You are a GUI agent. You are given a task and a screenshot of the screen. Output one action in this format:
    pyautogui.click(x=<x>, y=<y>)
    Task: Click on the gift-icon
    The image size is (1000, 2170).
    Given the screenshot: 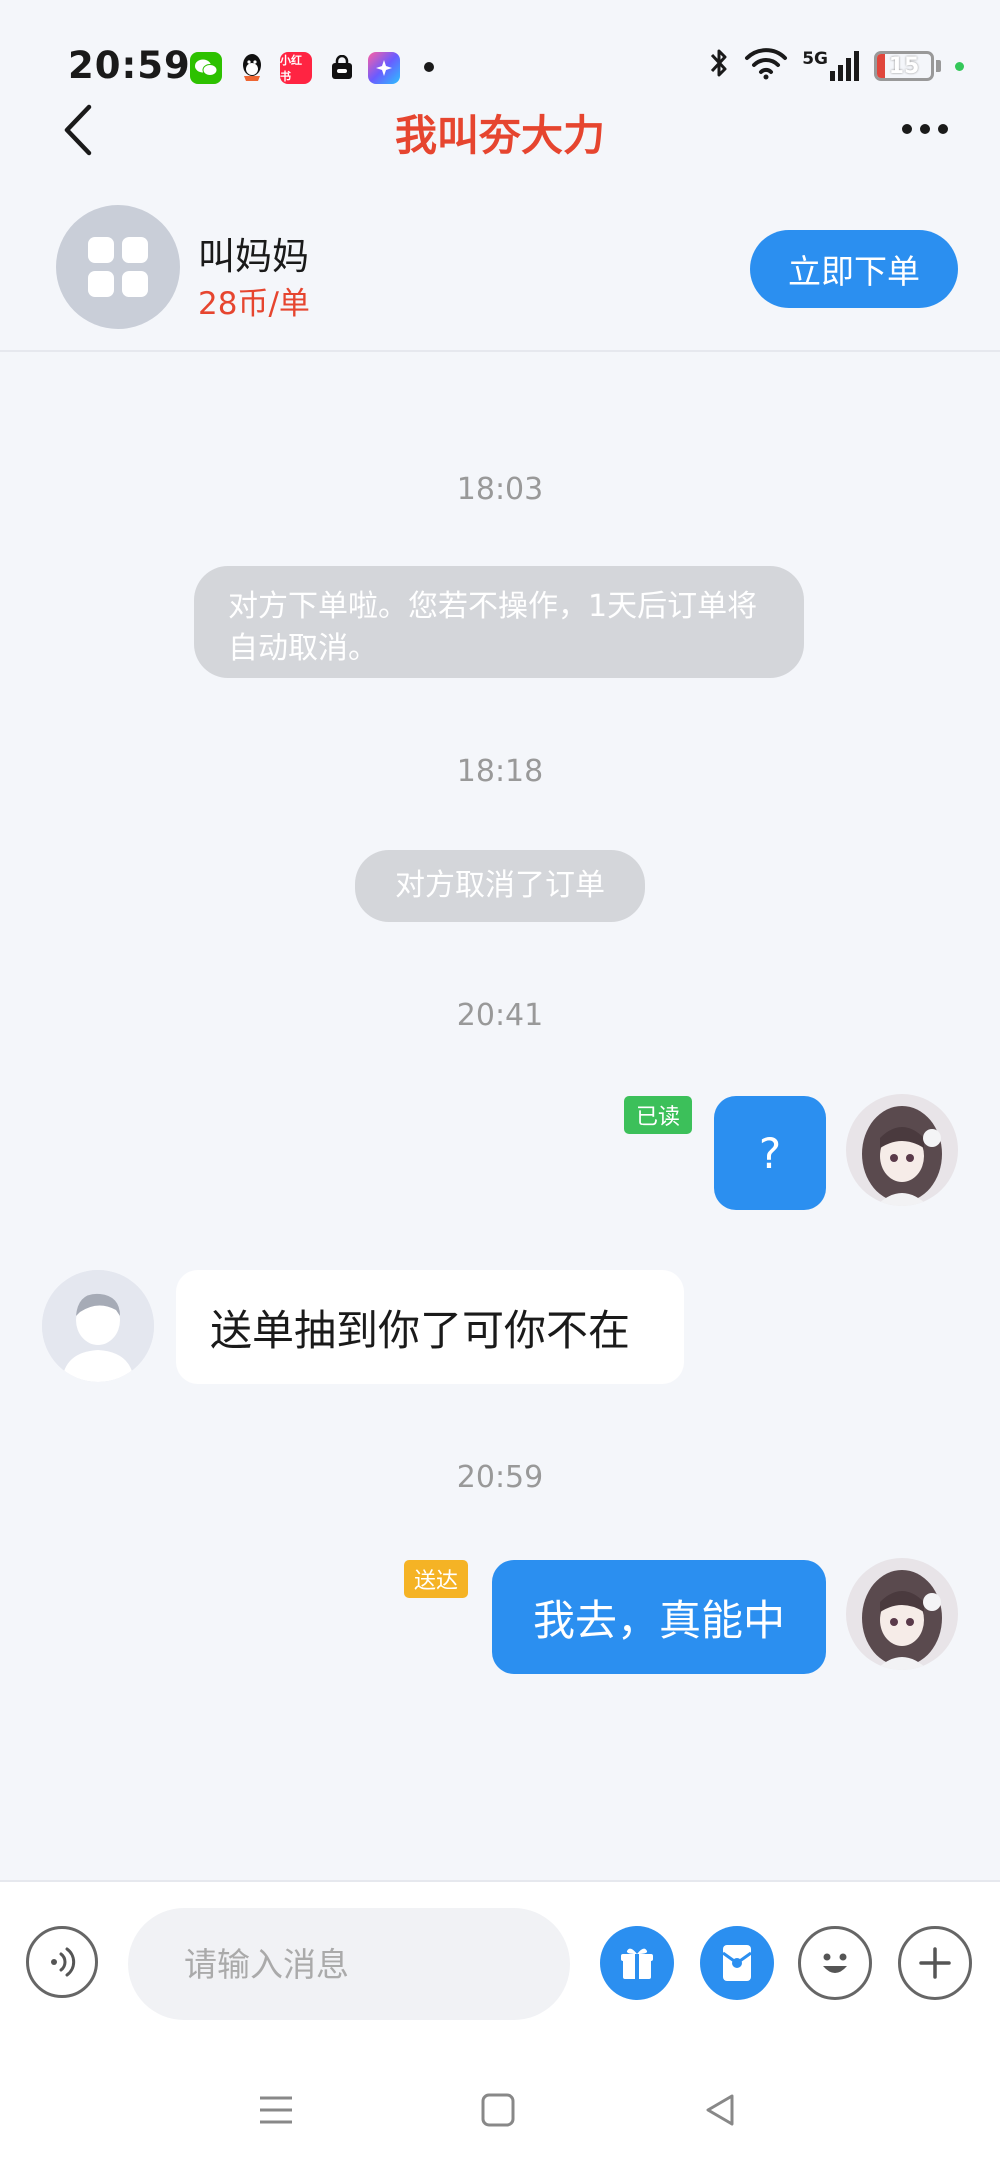 What is the action you would take?
    pyautogui.click(x=637, y=1963)
    